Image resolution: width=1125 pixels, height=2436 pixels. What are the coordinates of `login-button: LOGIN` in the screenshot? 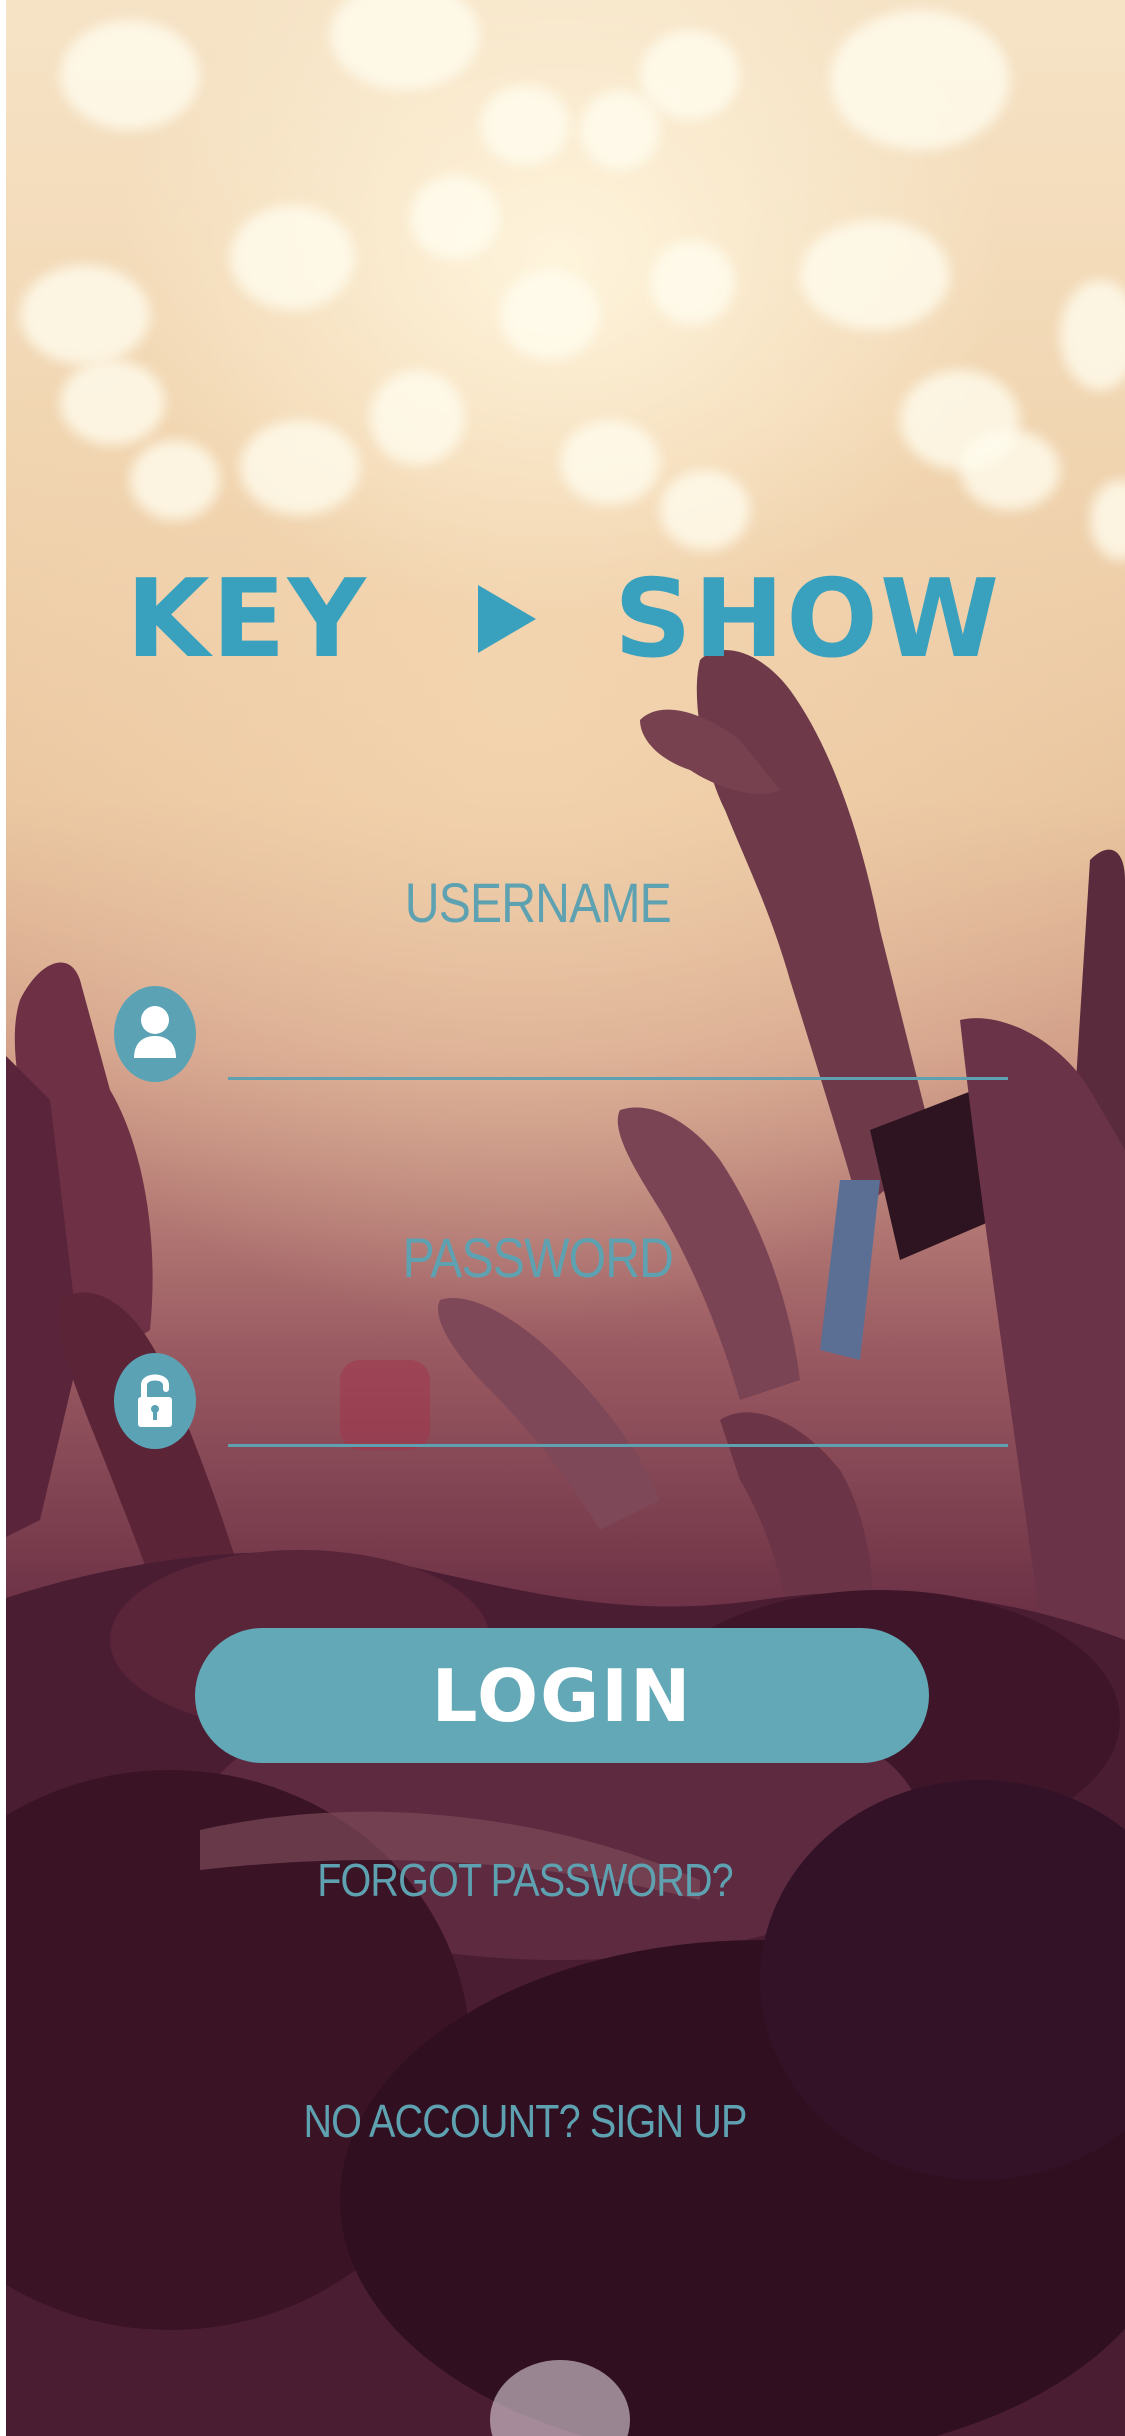 It's located at (562, 1695).